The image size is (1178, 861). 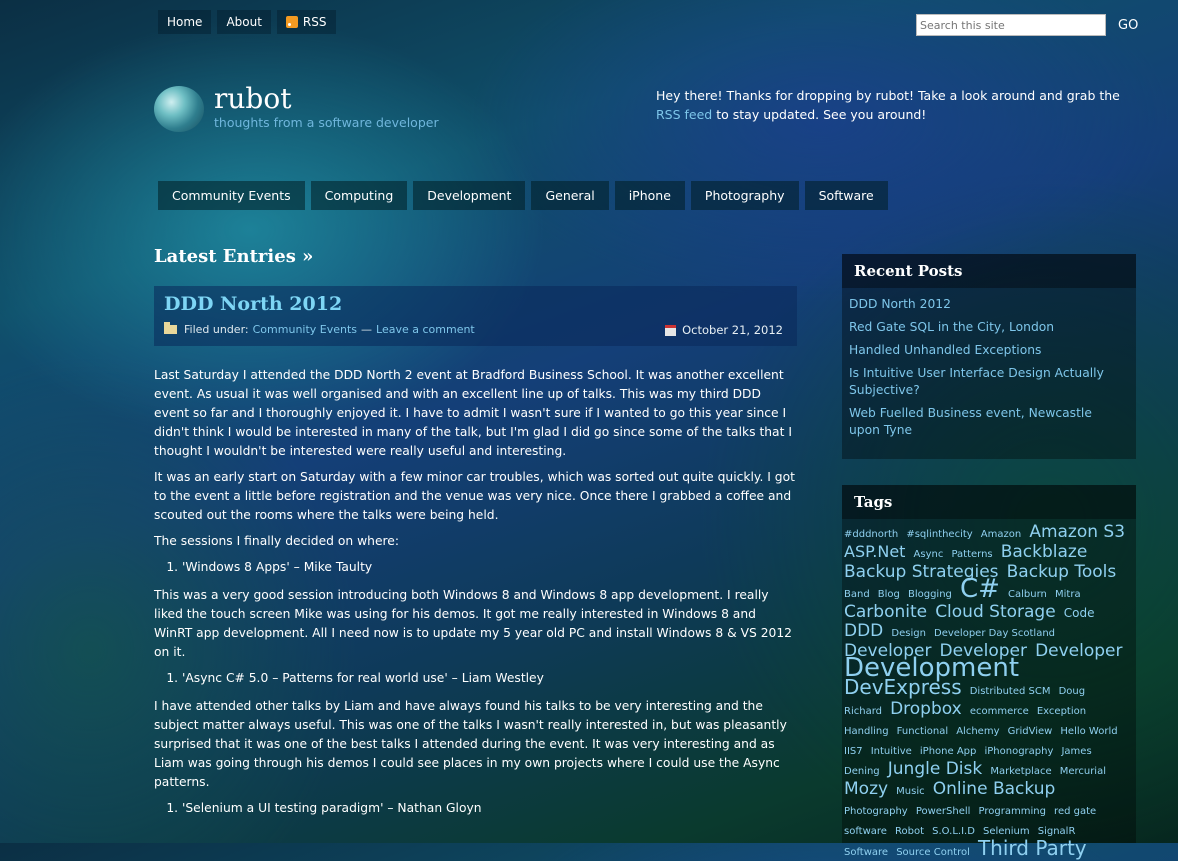 I want to click on tag-link: Developer Day Scotland, so click(x=994, y=633).